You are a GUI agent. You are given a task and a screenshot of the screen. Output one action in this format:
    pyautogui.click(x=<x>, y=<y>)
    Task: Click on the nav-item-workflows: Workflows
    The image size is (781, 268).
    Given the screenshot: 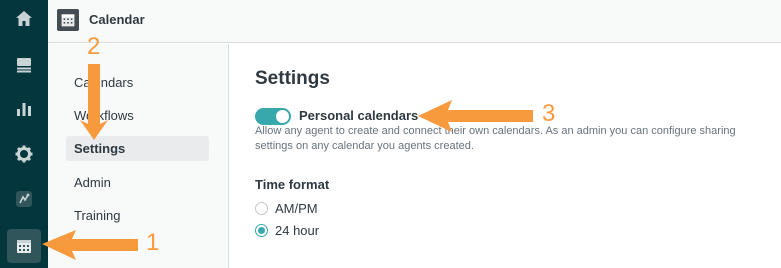 What is the action you would take?
    pyautogui.click(x=137, y=115)
    